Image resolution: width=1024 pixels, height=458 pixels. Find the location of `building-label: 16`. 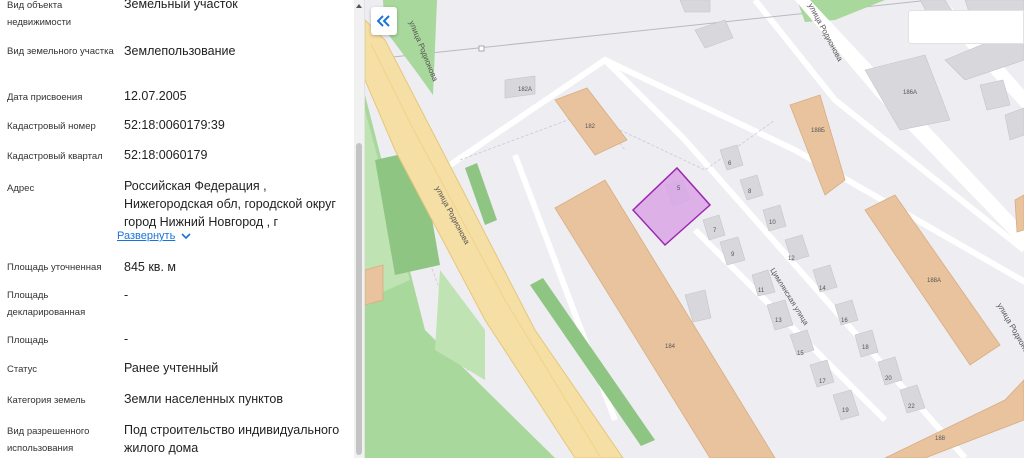

building-label: 16 is located at coordinates (844, 321).